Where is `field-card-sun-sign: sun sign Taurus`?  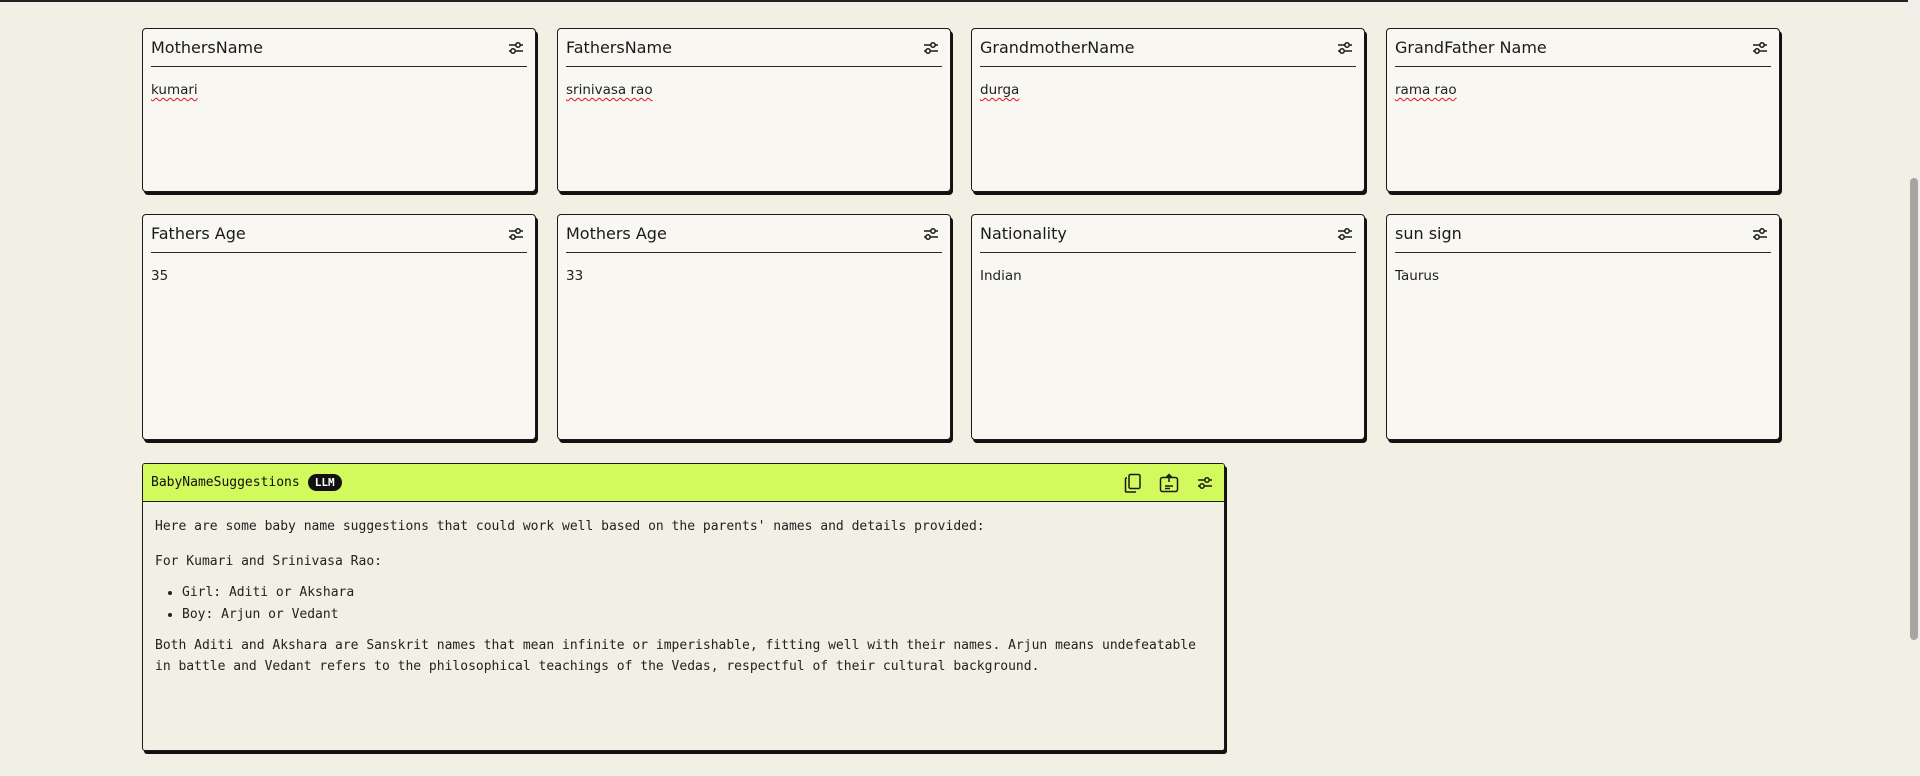
field-card-sun-sign: sun sign Taurus is located at coordinates (1583, 327).